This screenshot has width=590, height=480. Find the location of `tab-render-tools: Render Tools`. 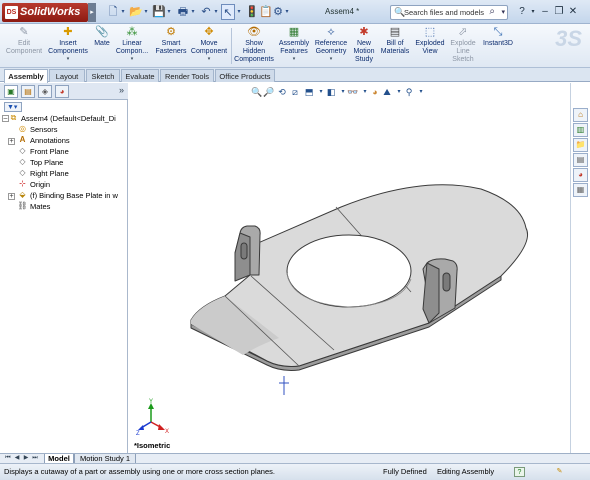

tab-render-tools: Render Tools is located at coordinates (187, 75).